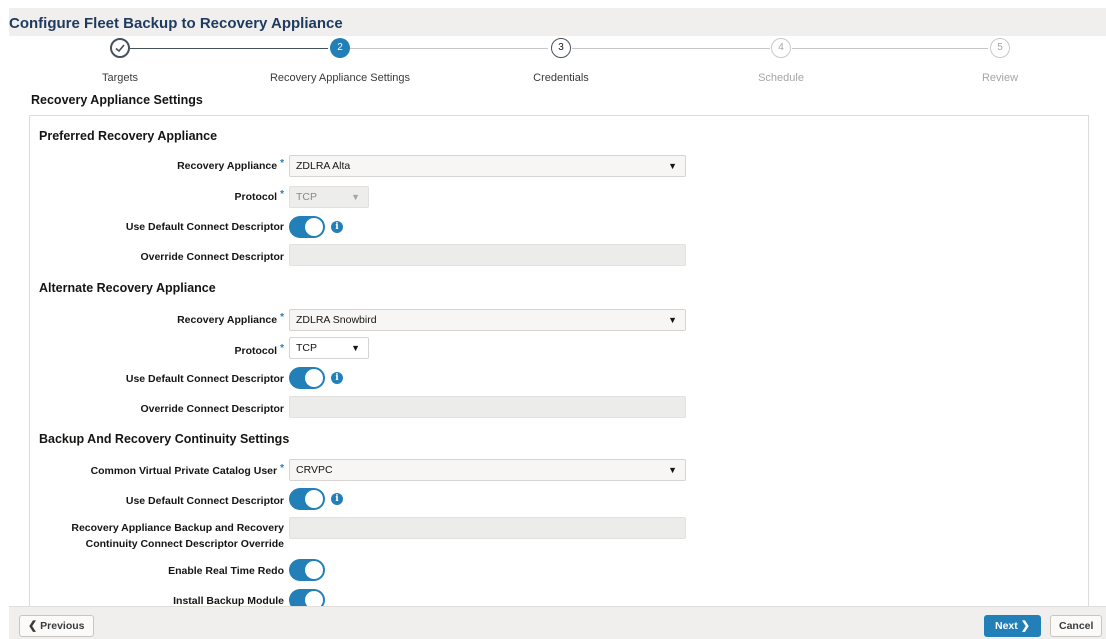 Image resolution: width=1106 pixels, height=639 pixels. What do you see at coordinates (340, 48) in the screenshot?
I see `step-number: 2` at bounding box center [340, 48].